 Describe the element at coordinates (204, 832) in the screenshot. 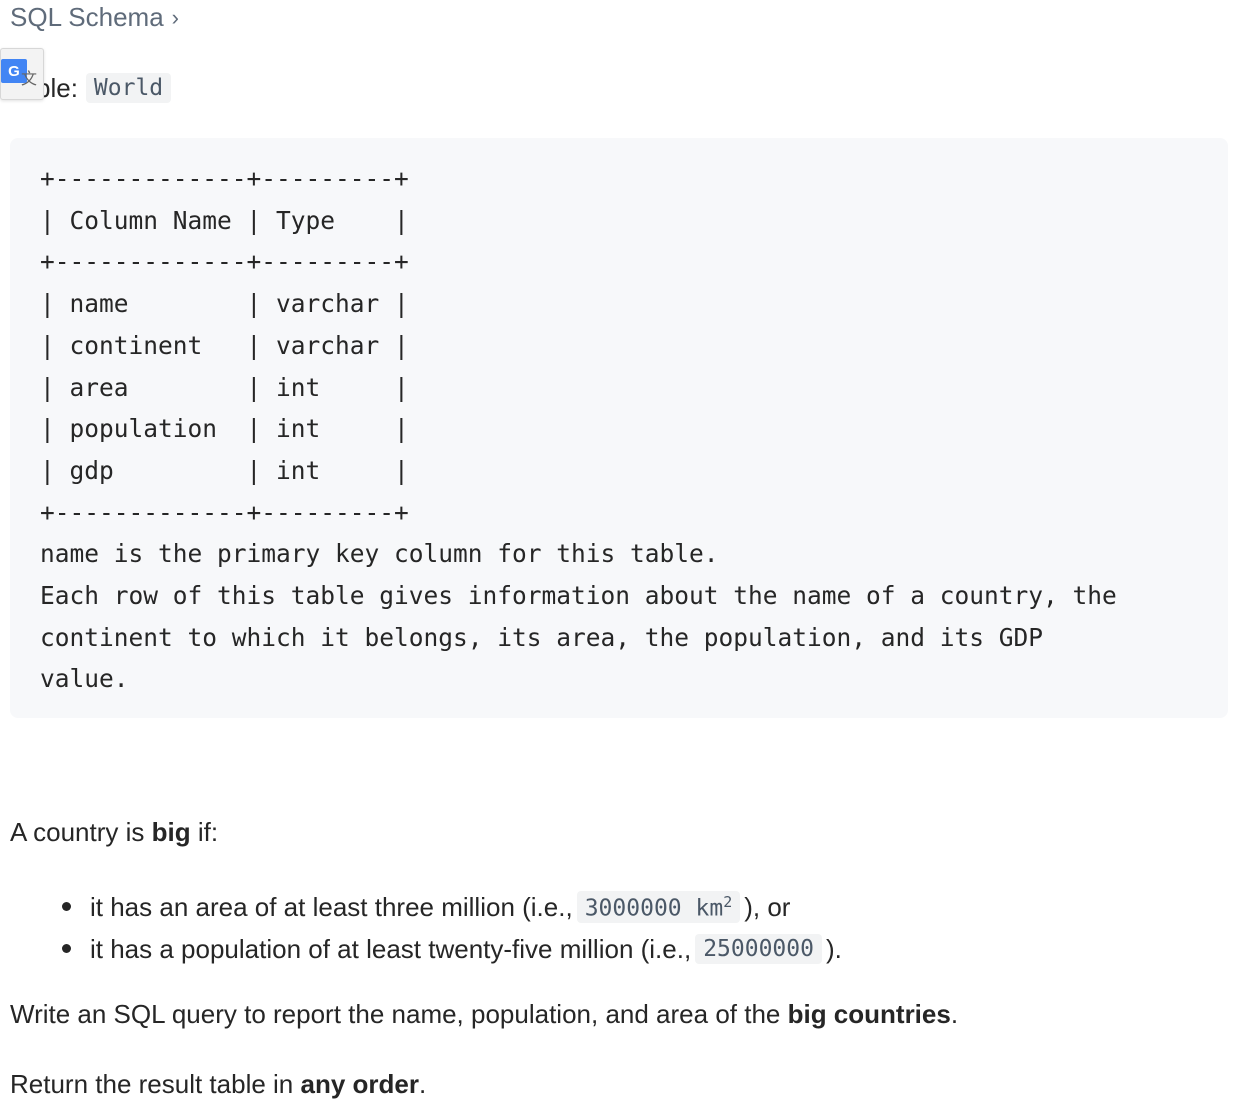

I see `big-intro-suffix: if:` at that location.